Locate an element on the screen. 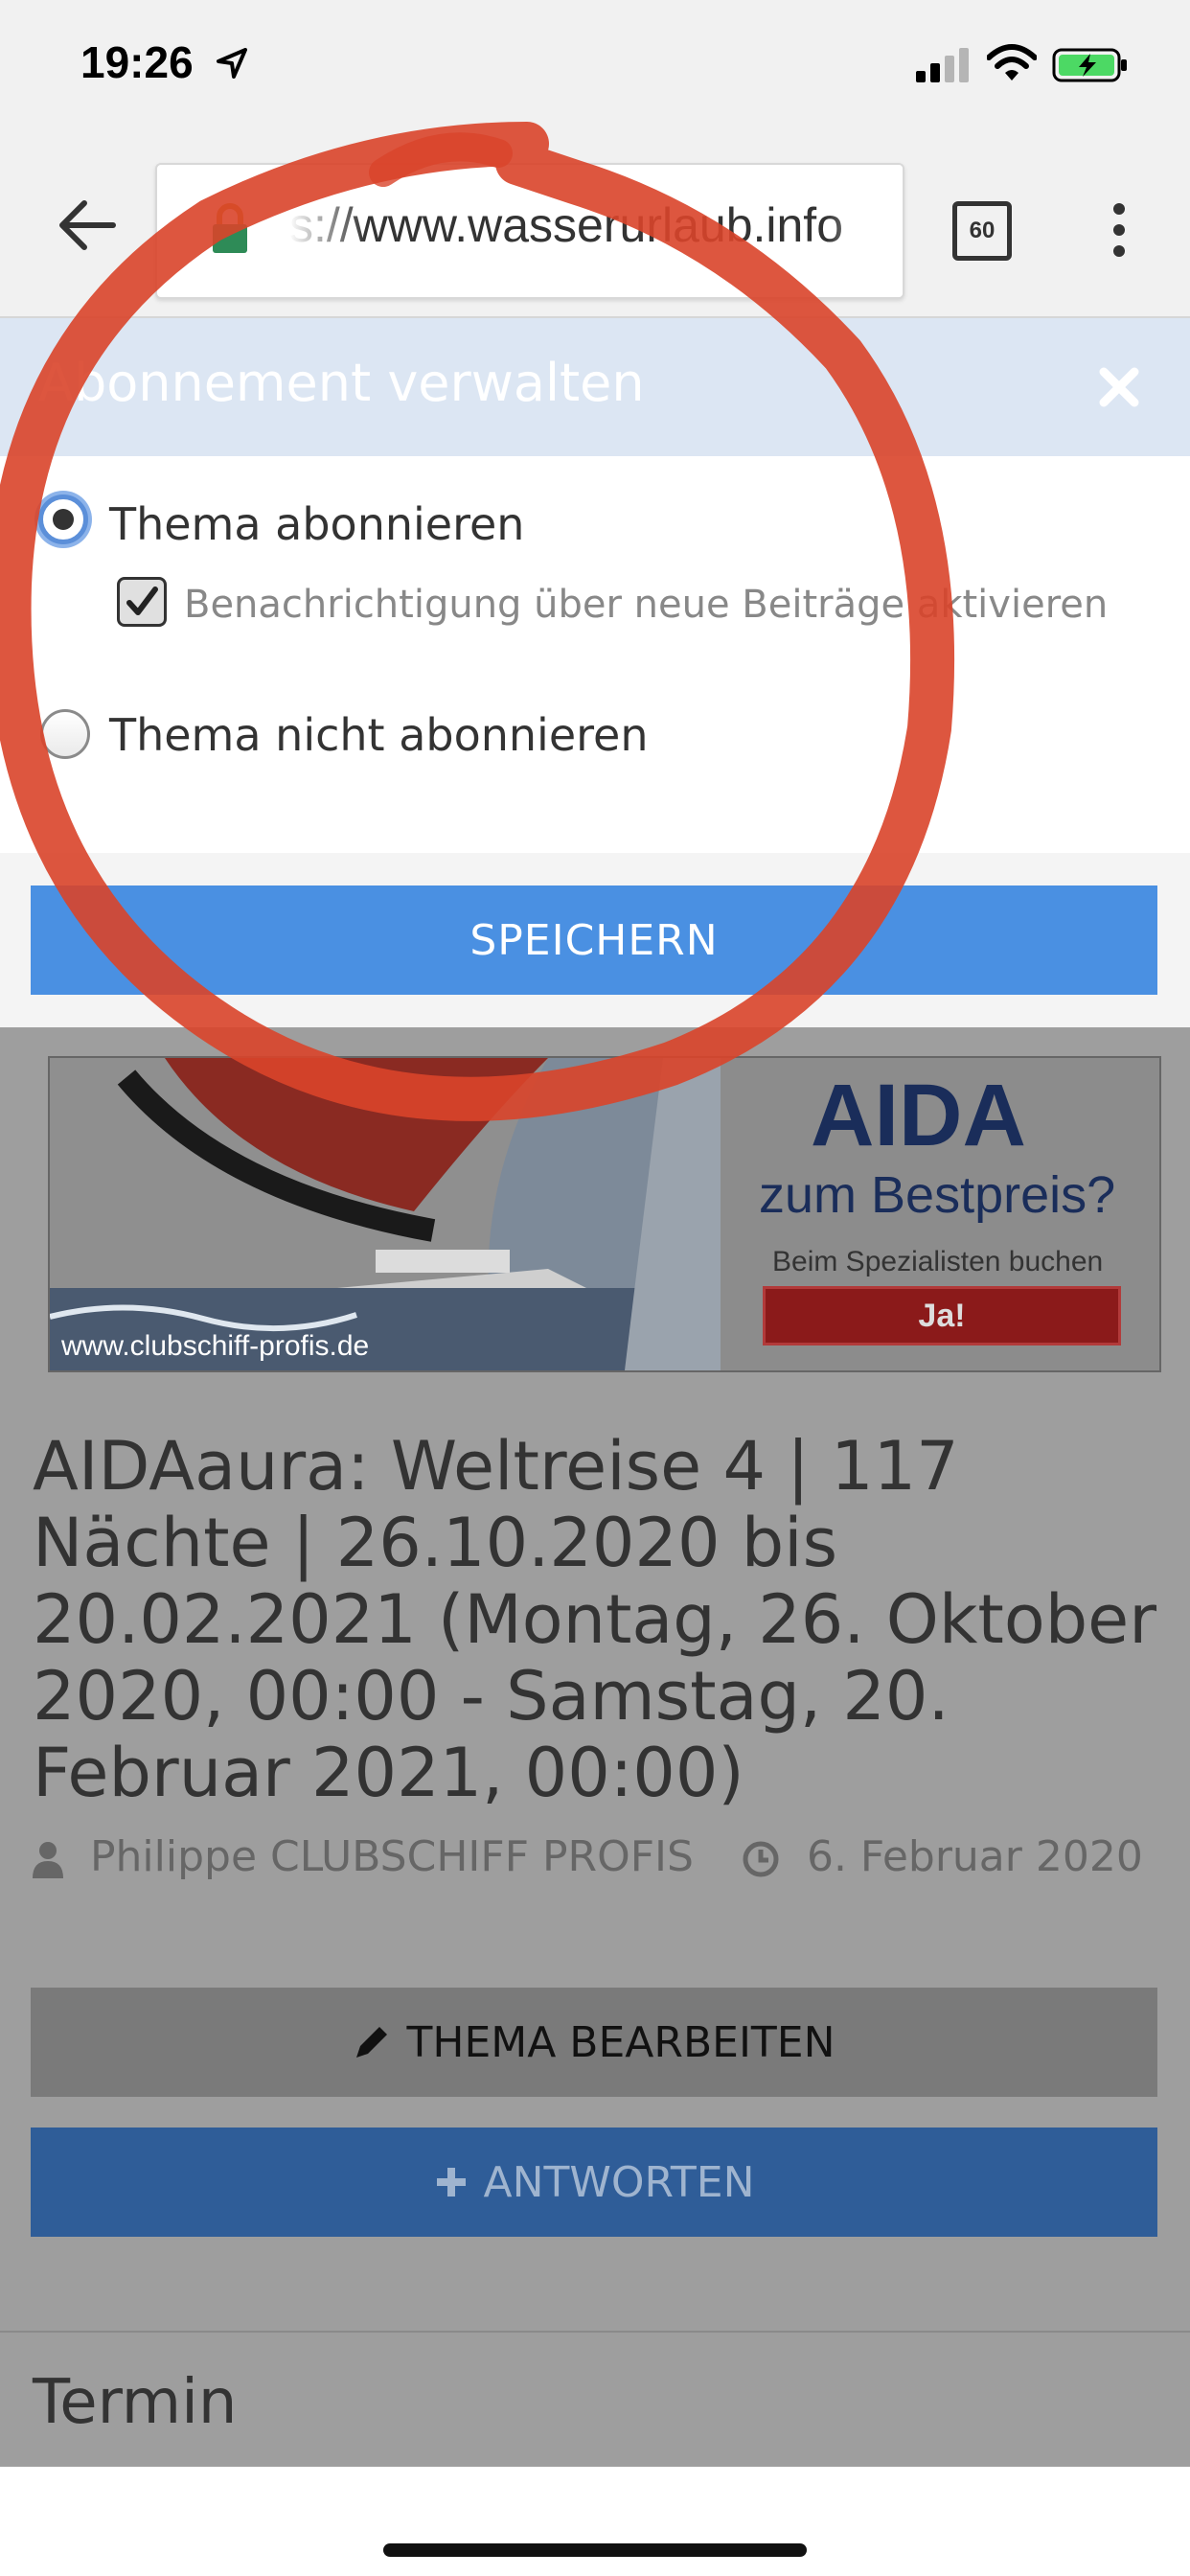 This screenshot has height=2576, width=1190. edit-thread-label: THEMA BEARBEITEN is located at coordinates (621, 2042).